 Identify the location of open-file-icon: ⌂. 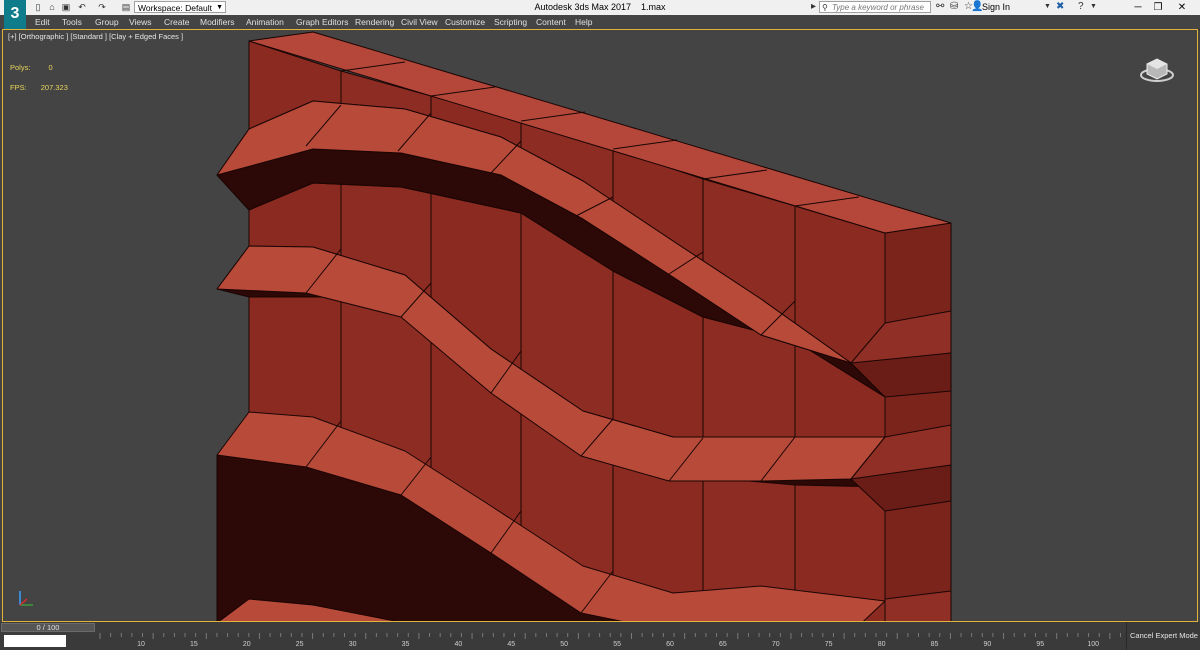
(52, 7).